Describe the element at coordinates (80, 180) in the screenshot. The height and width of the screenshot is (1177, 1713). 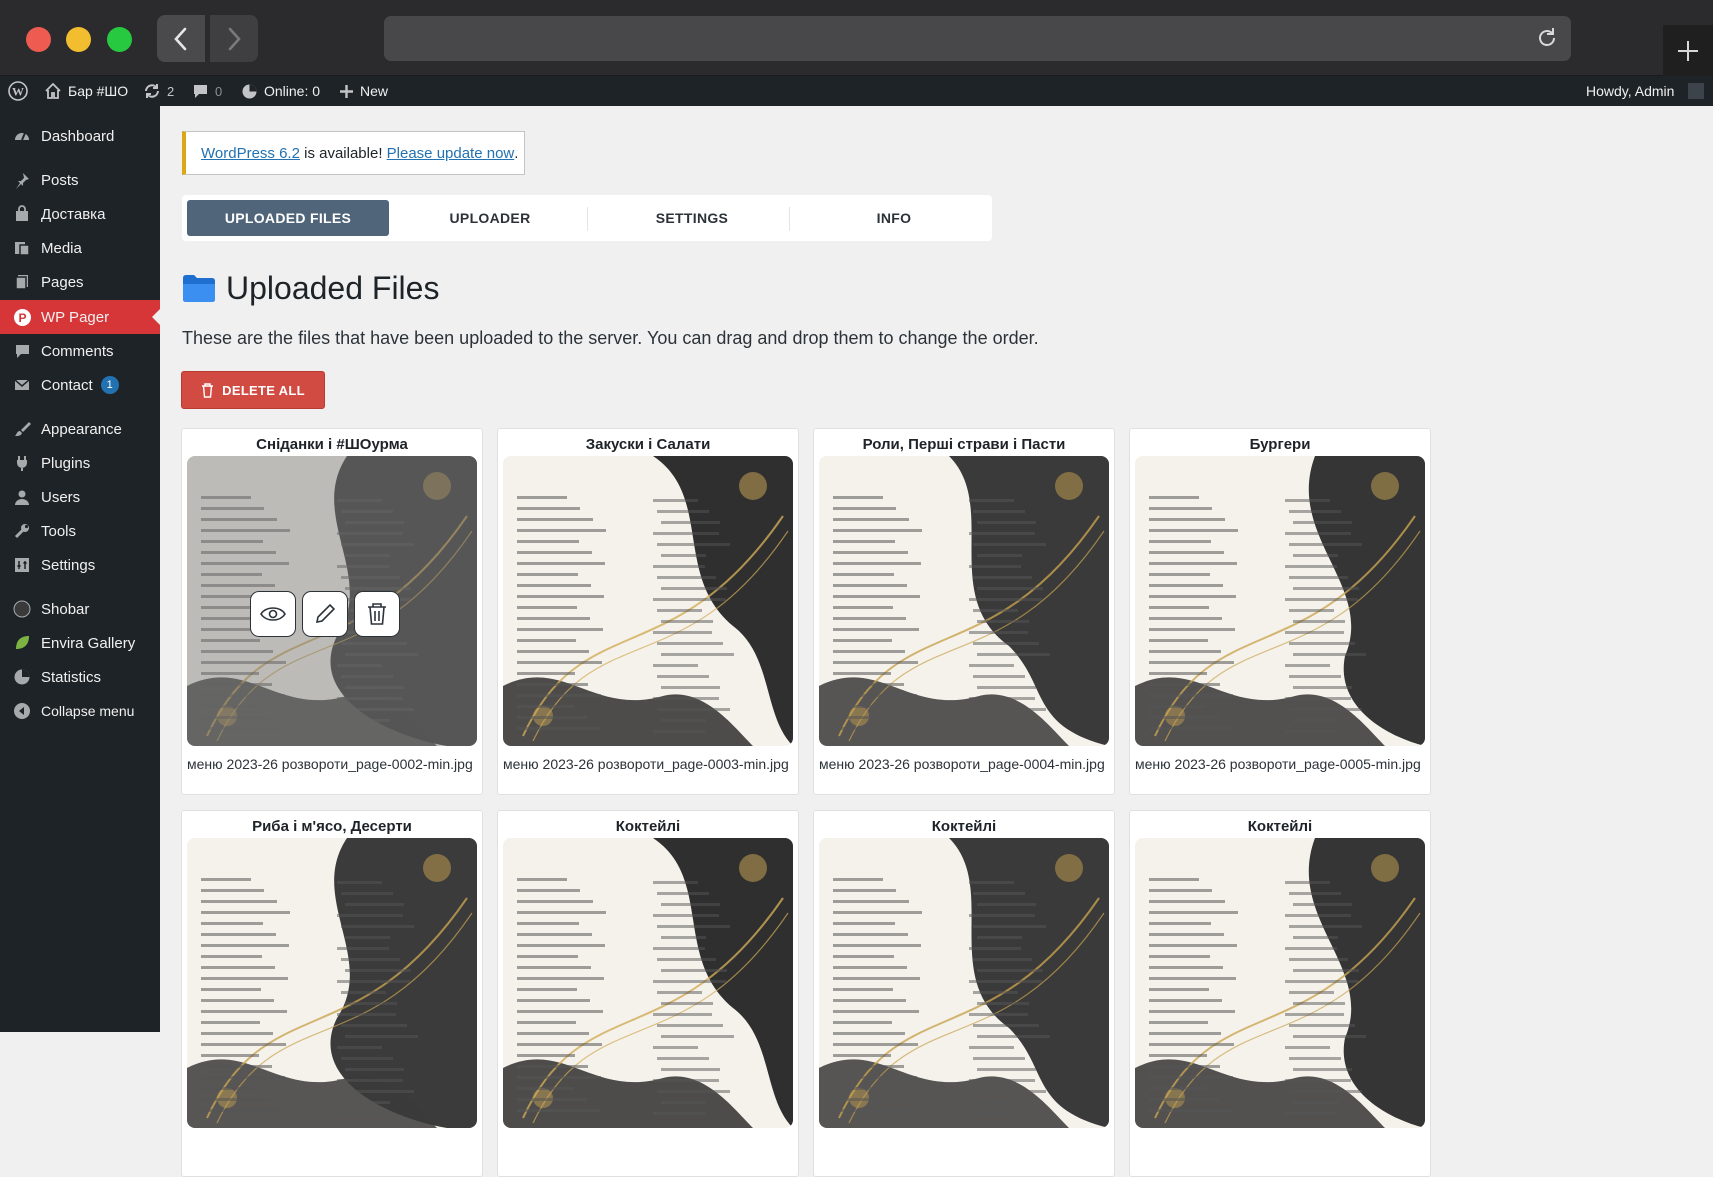
I see `sidebar-item-posts: Posts` at that location.